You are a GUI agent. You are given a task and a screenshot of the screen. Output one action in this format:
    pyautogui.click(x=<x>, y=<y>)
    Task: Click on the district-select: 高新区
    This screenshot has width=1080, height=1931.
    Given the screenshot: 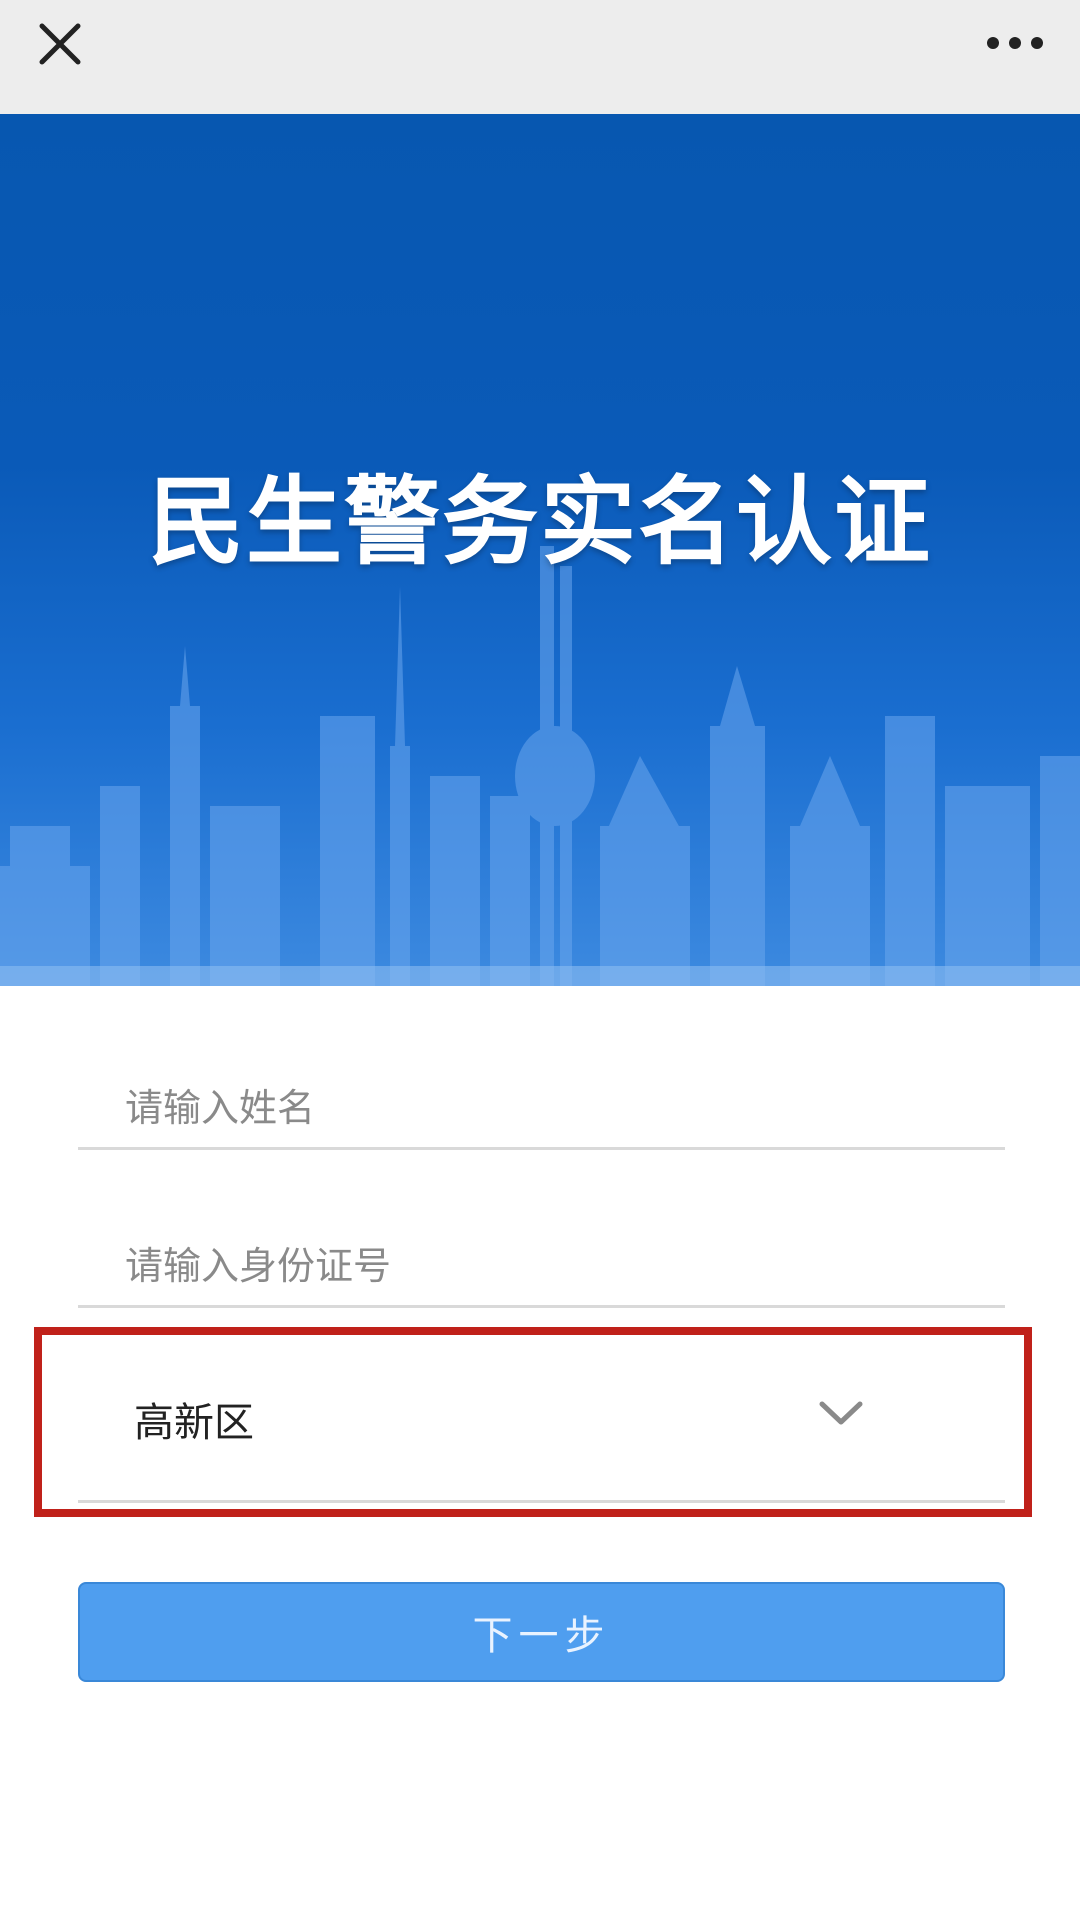 What is the action you would take?
    pyautogui.click(x=541, y=1422)
    